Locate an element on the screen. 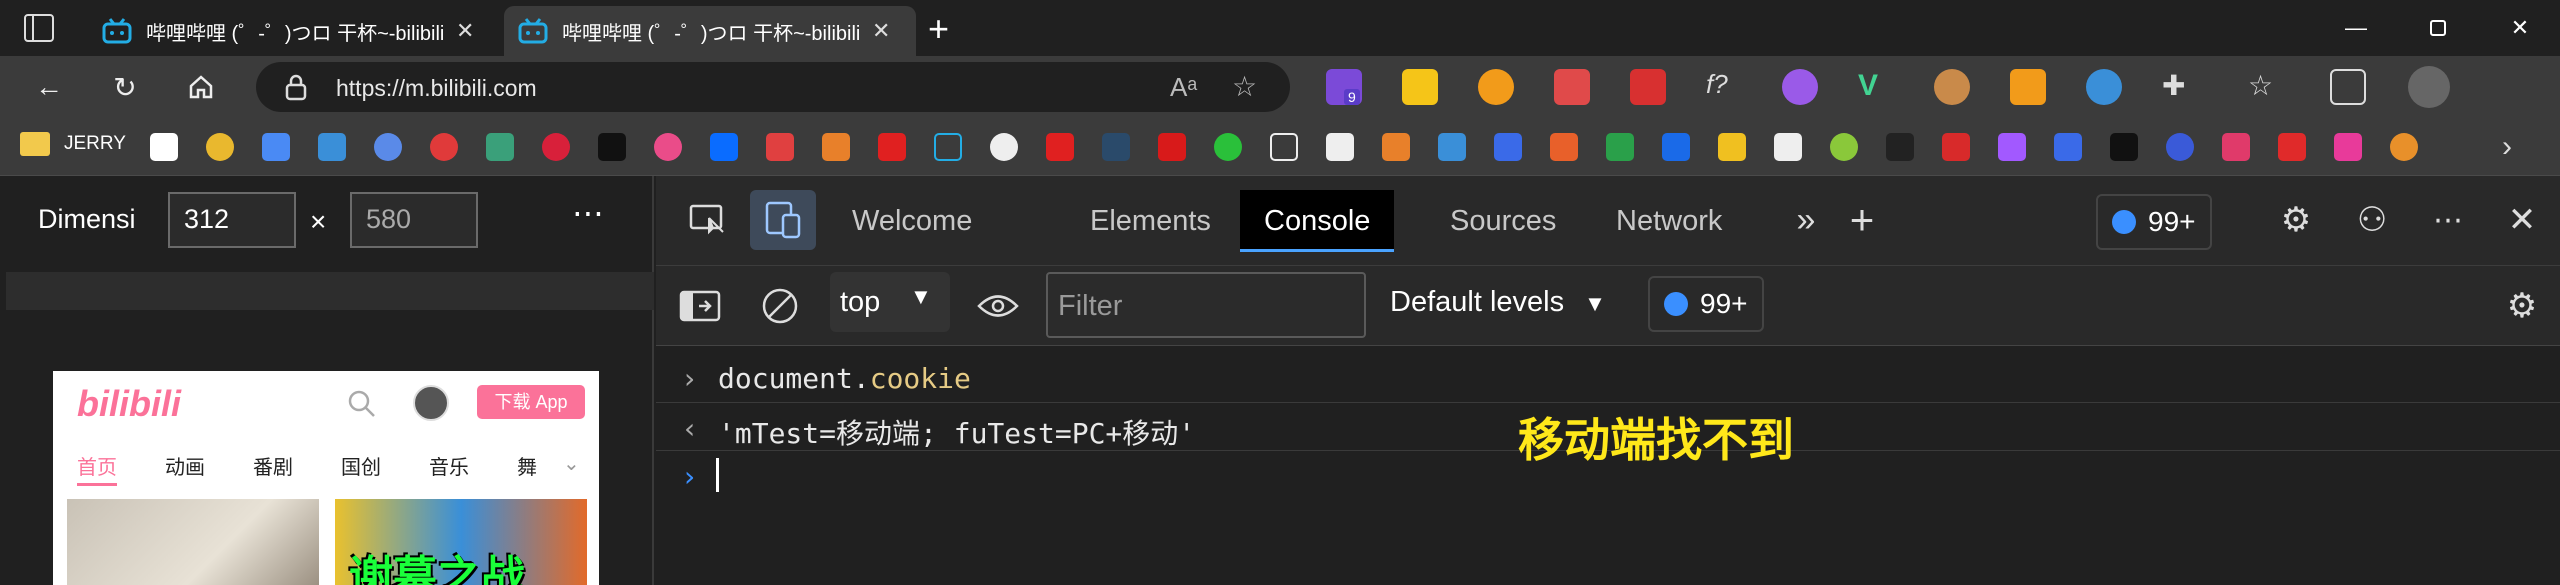  home-button is located at coordinates (201, 87).